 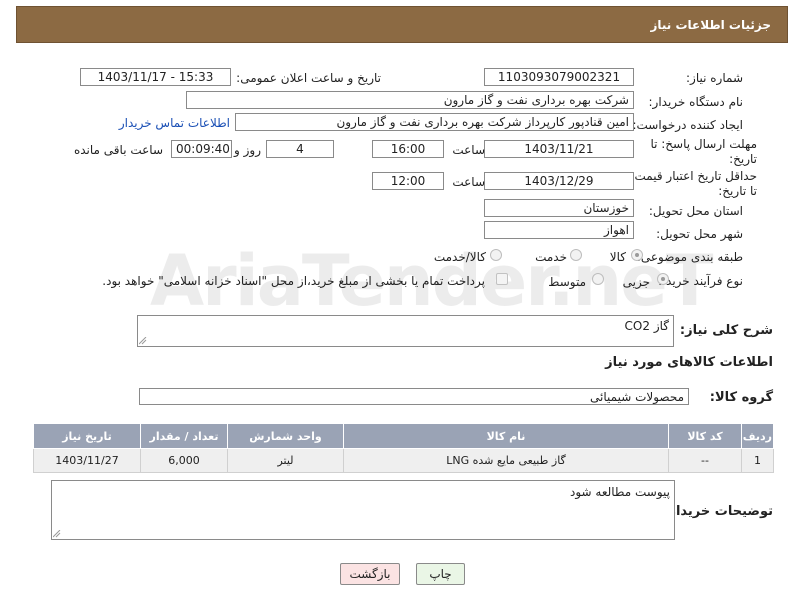 I want to click on deadline-date-field: 1403/11/21, so click(x=559, y=149).